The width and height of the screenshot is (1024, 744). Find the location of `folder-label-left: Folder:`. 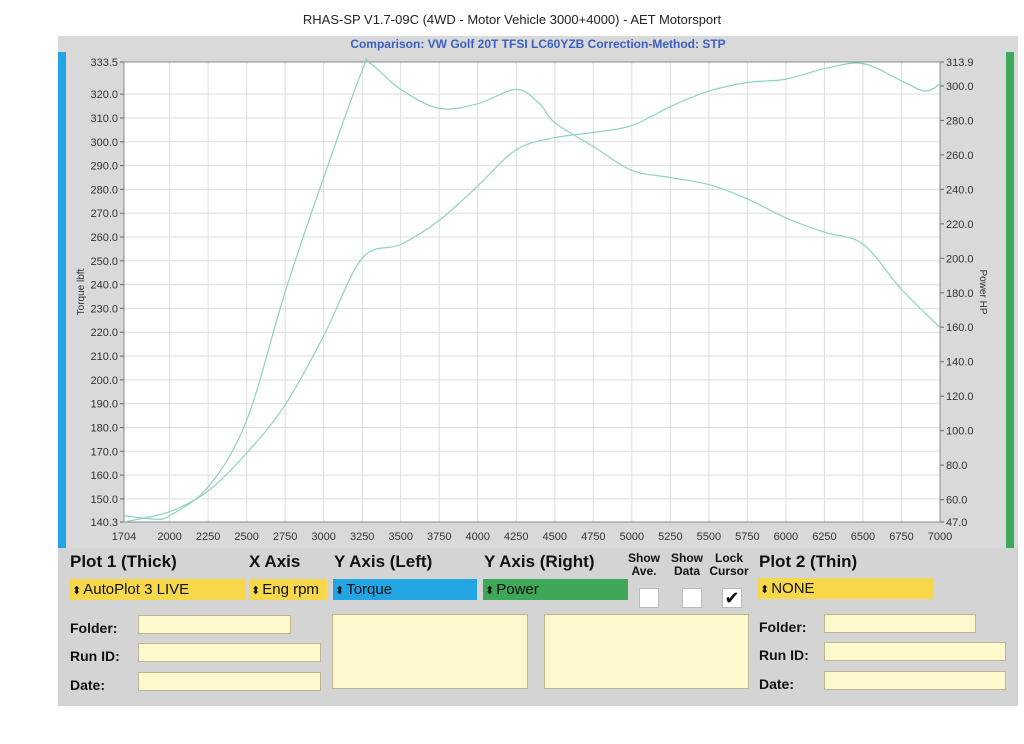

folder-label-left: Folder: is located at coordinates (94, 628).